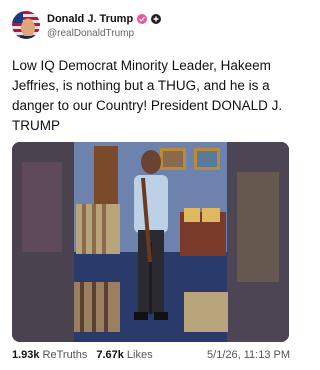 Image resolution: width=320 pixels, height=370 pixels. I want to click on retruths-stat: 1.93k ReTruths, so click(49, 355).